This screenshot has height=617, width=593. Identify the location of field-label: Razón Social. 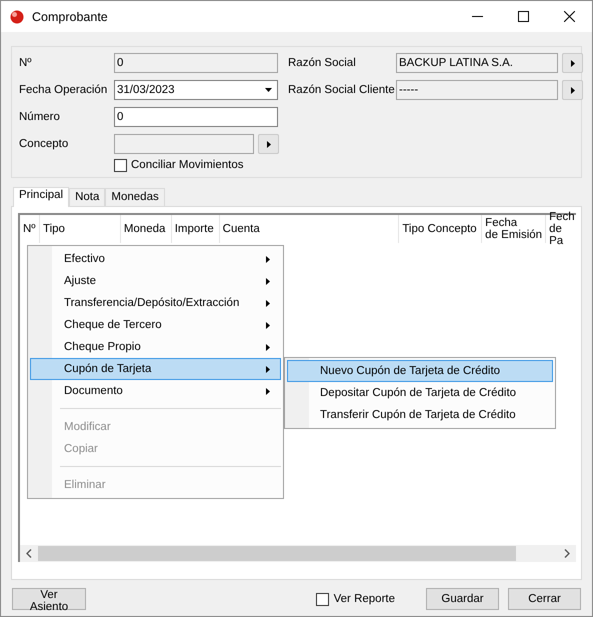
(322, 63).